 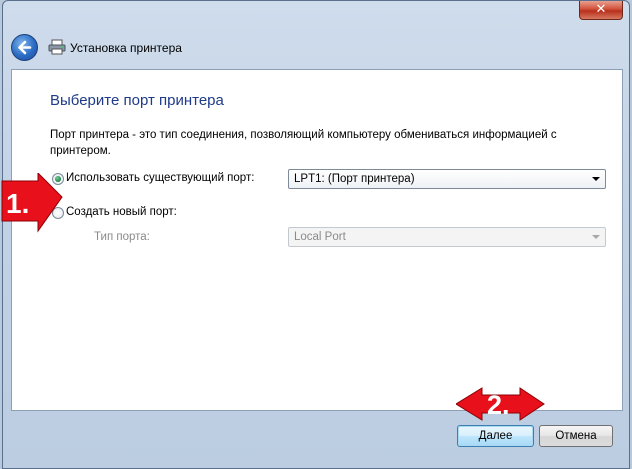 What do you see at coordinates (320, 237) in the screenshot?
I see `port-type-value: Local Port` at bounding box center [320, 237].